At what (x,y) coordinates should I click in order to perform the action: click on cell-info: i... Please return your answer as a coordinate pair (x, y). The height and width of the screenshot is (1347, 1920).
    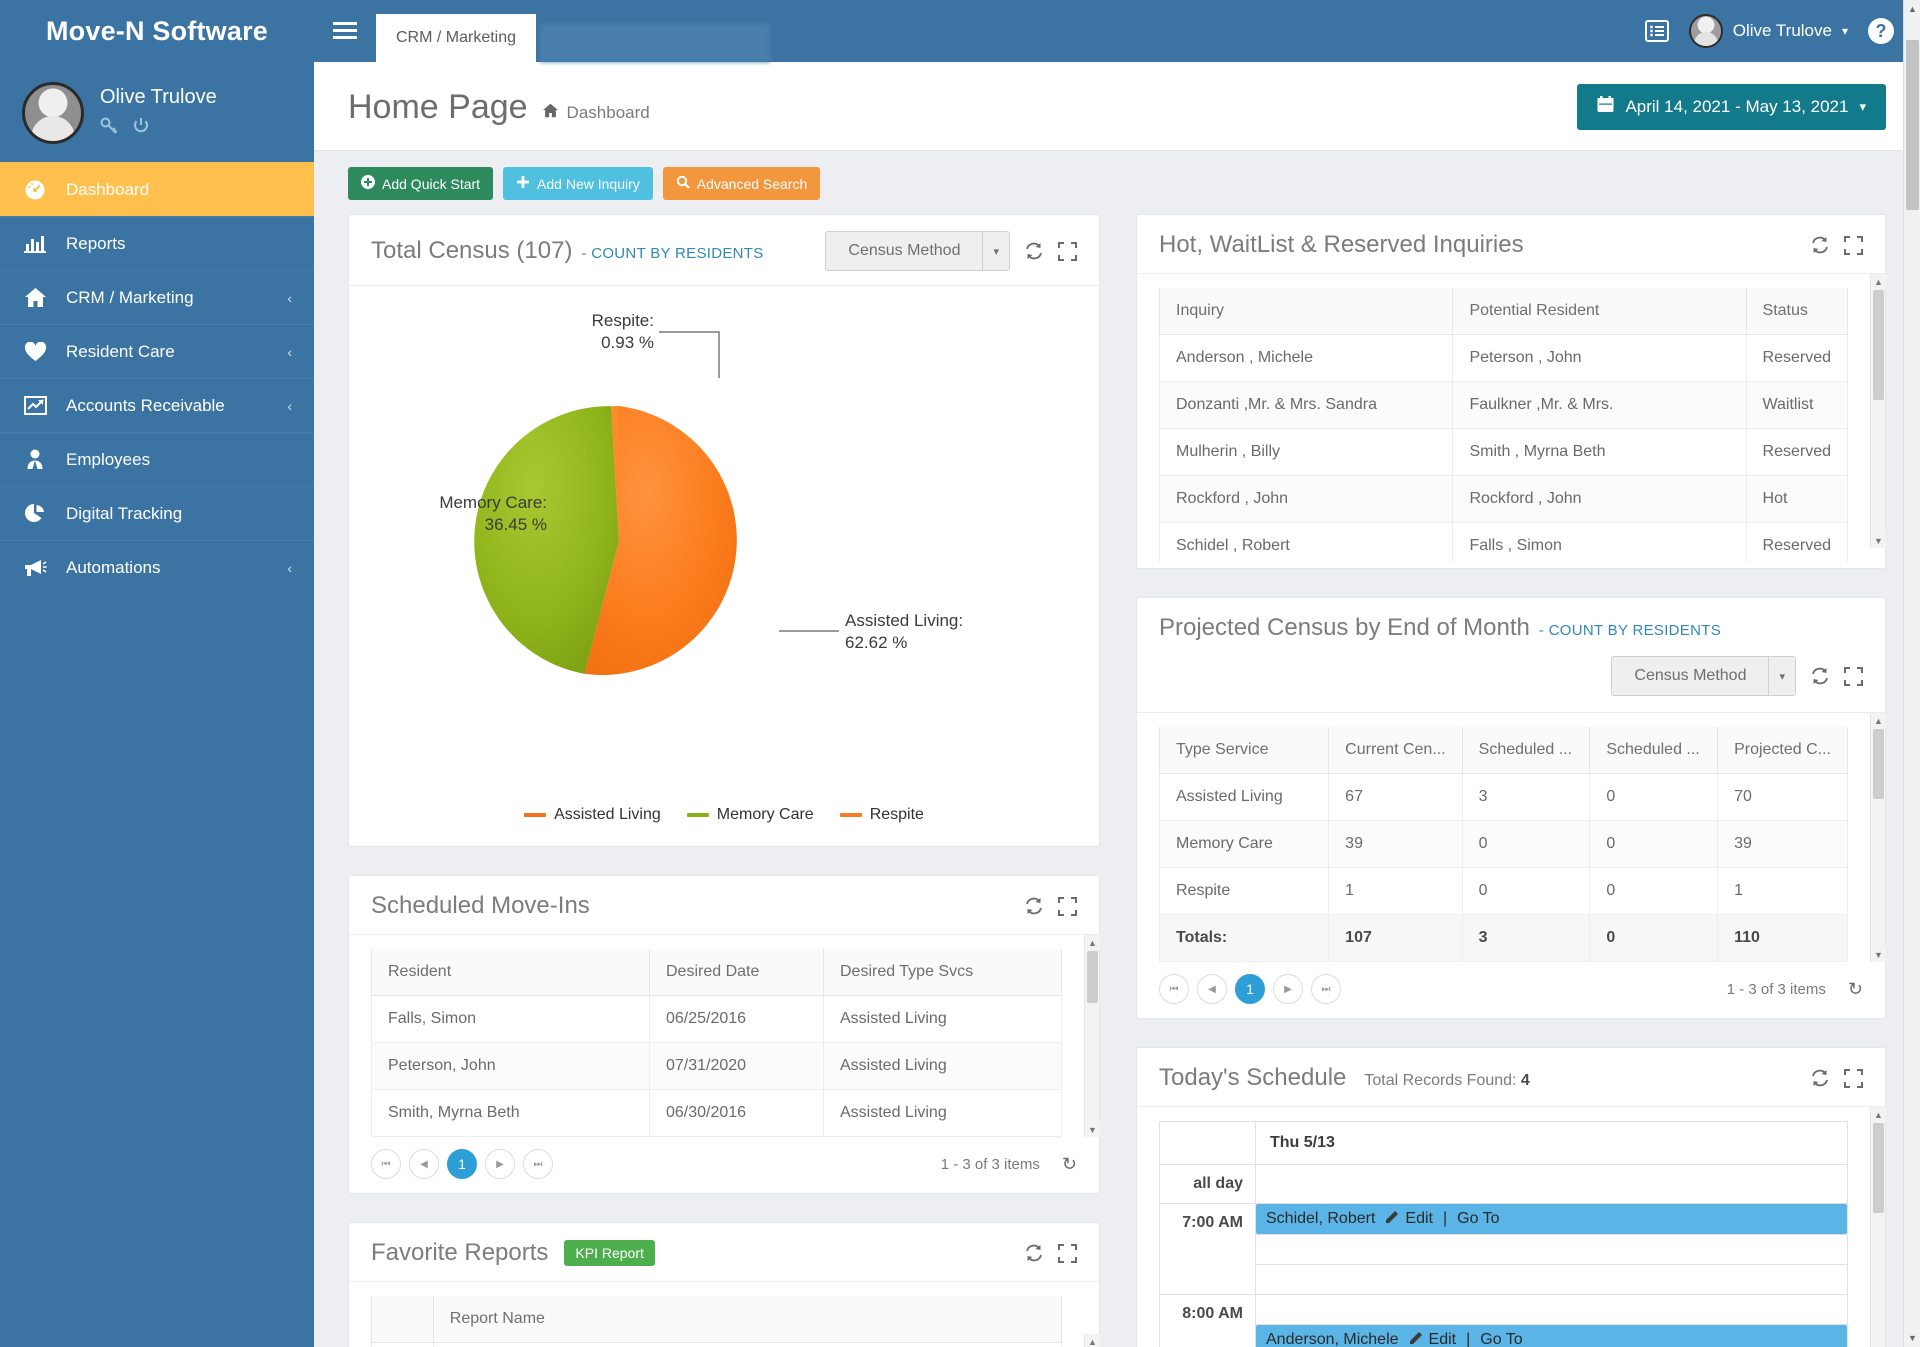
    Looking at the image, I should click on (402, 1344).